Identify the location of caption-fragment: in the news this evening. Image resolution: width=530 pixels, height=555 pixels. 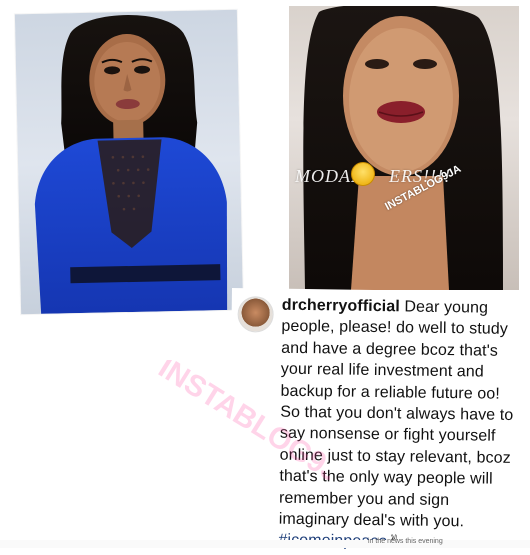
(405, 541).